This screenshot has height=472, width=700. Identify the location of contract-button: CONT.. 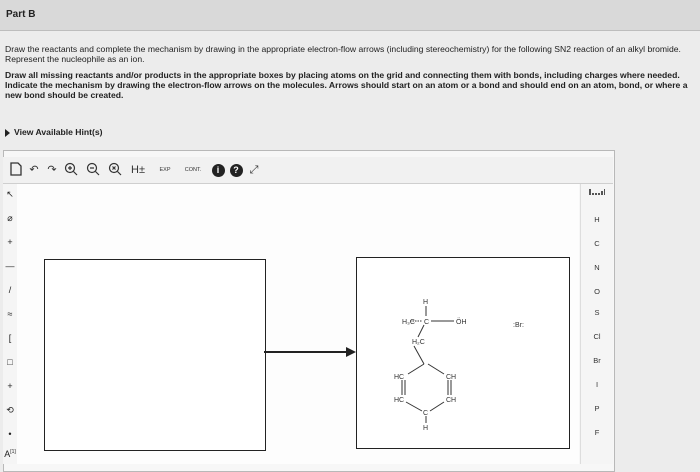
(193, 170).